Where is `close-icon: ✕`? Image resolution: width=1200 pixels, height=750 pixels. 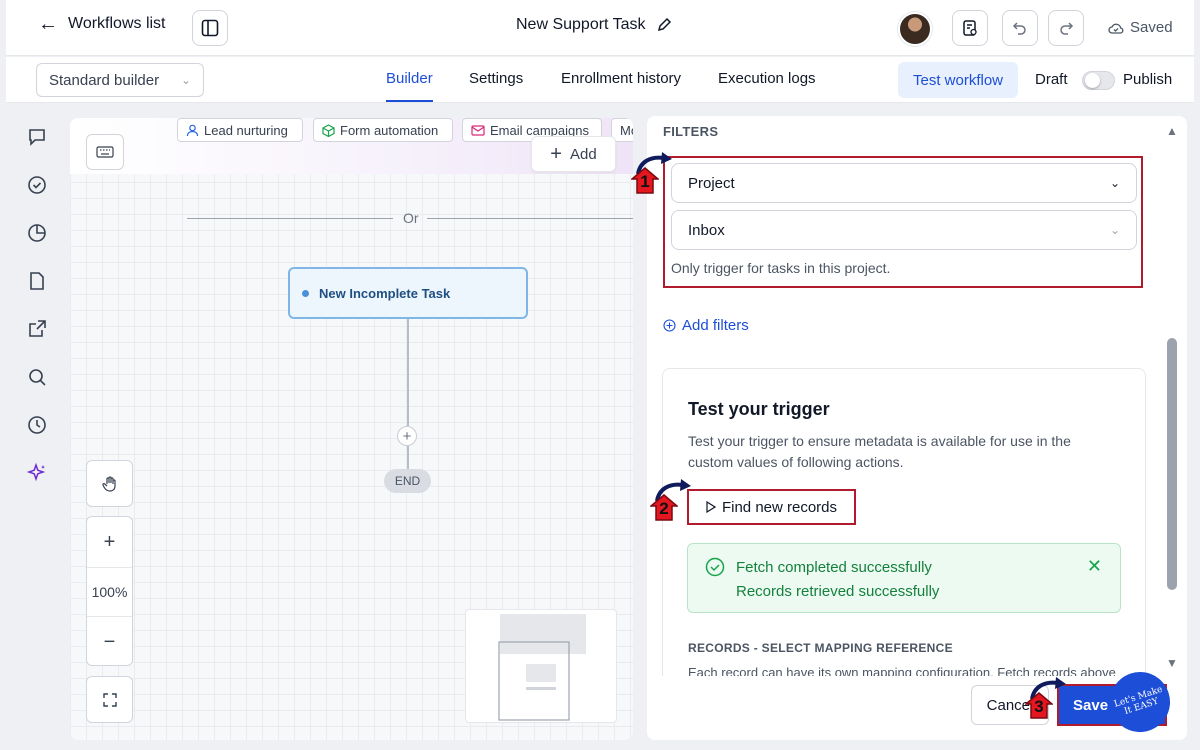
close-icon: ✕ is located at coordinates (1094, 566).